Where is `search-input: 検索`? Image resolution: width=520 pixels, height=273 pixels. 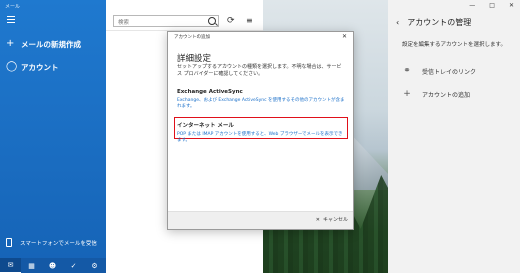 search-input: 検索 is located at coordinates (166, 21).